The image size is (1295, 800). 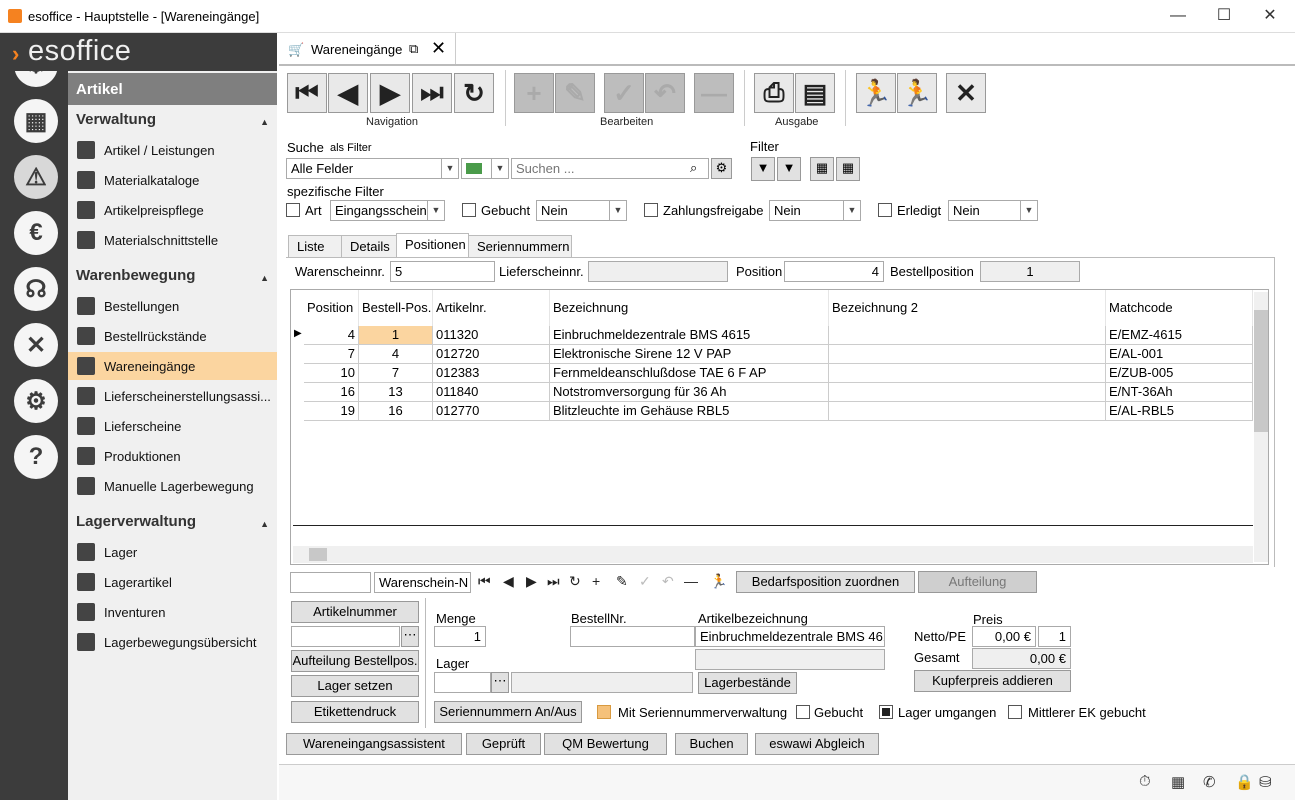 What do you see at coordinates (605, 744) in the screenshot?
I see `qm-bewertung-button: QM Bewertung` at bounding box center [605, 744].